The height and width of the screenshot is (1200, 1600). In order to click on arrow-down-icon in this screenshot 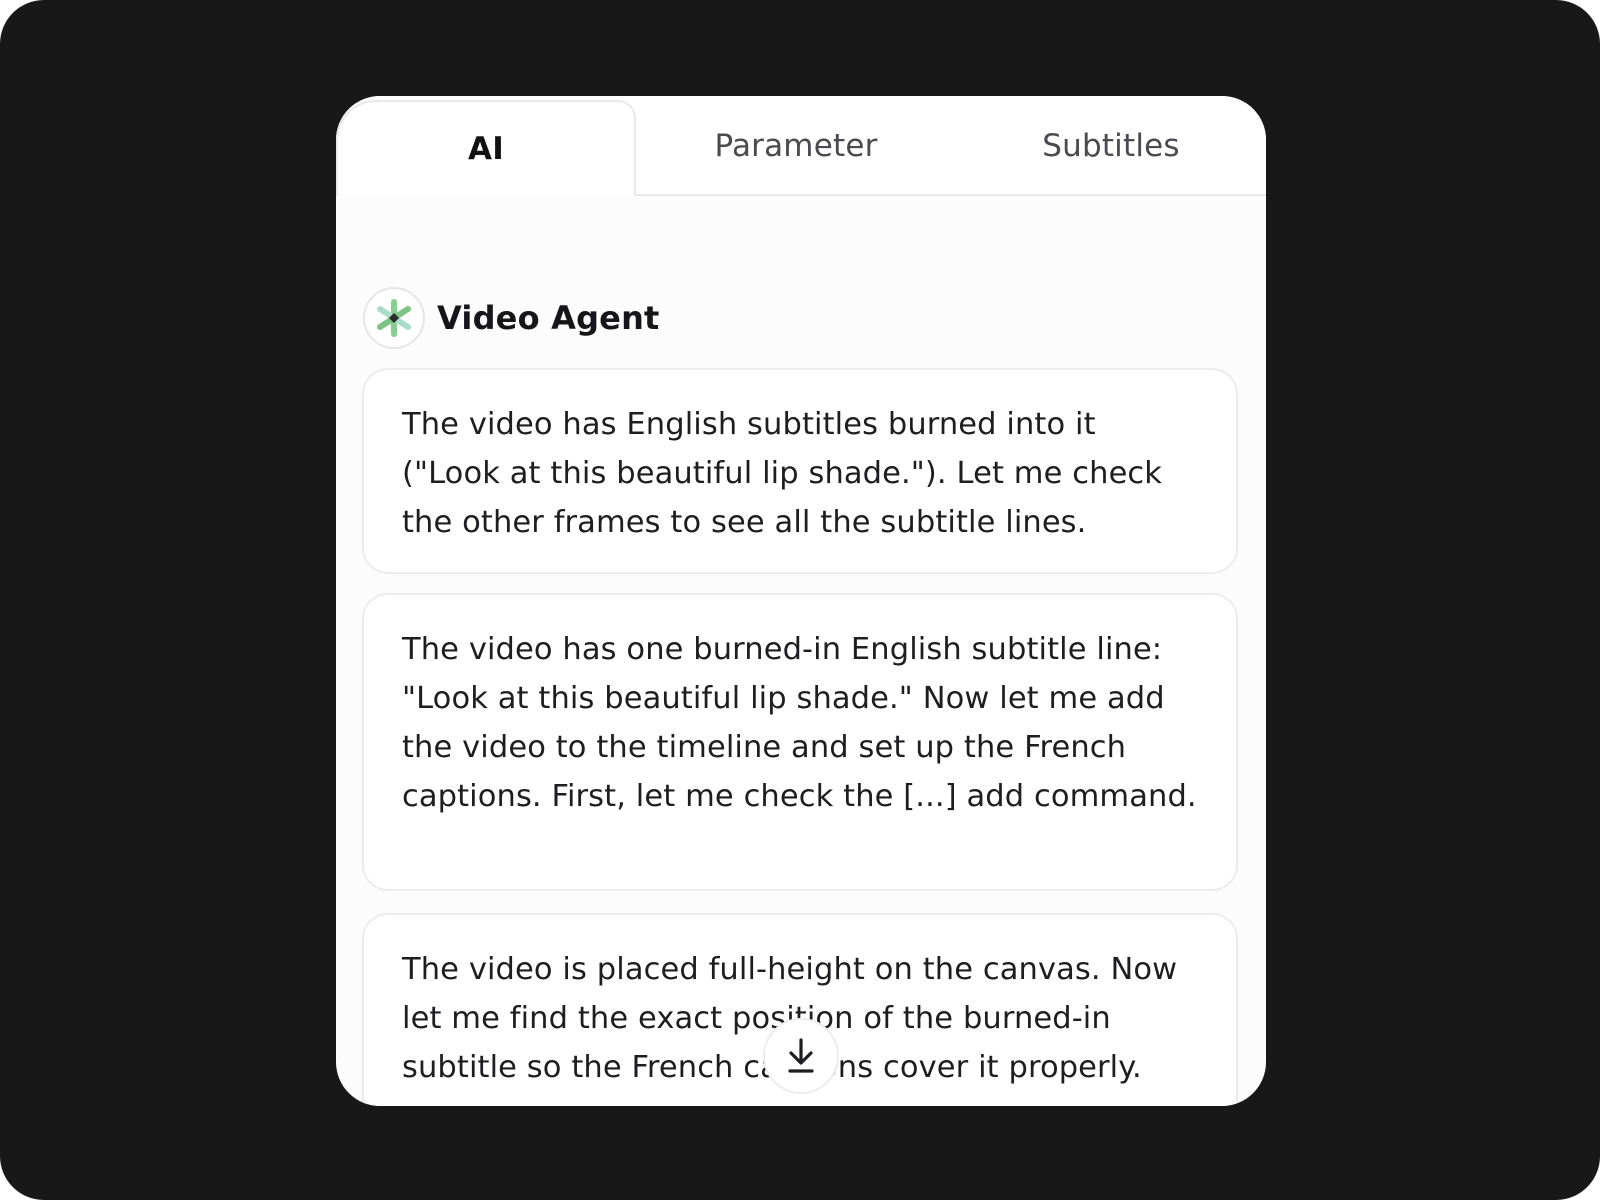, I will do `click(801, 1055)`.